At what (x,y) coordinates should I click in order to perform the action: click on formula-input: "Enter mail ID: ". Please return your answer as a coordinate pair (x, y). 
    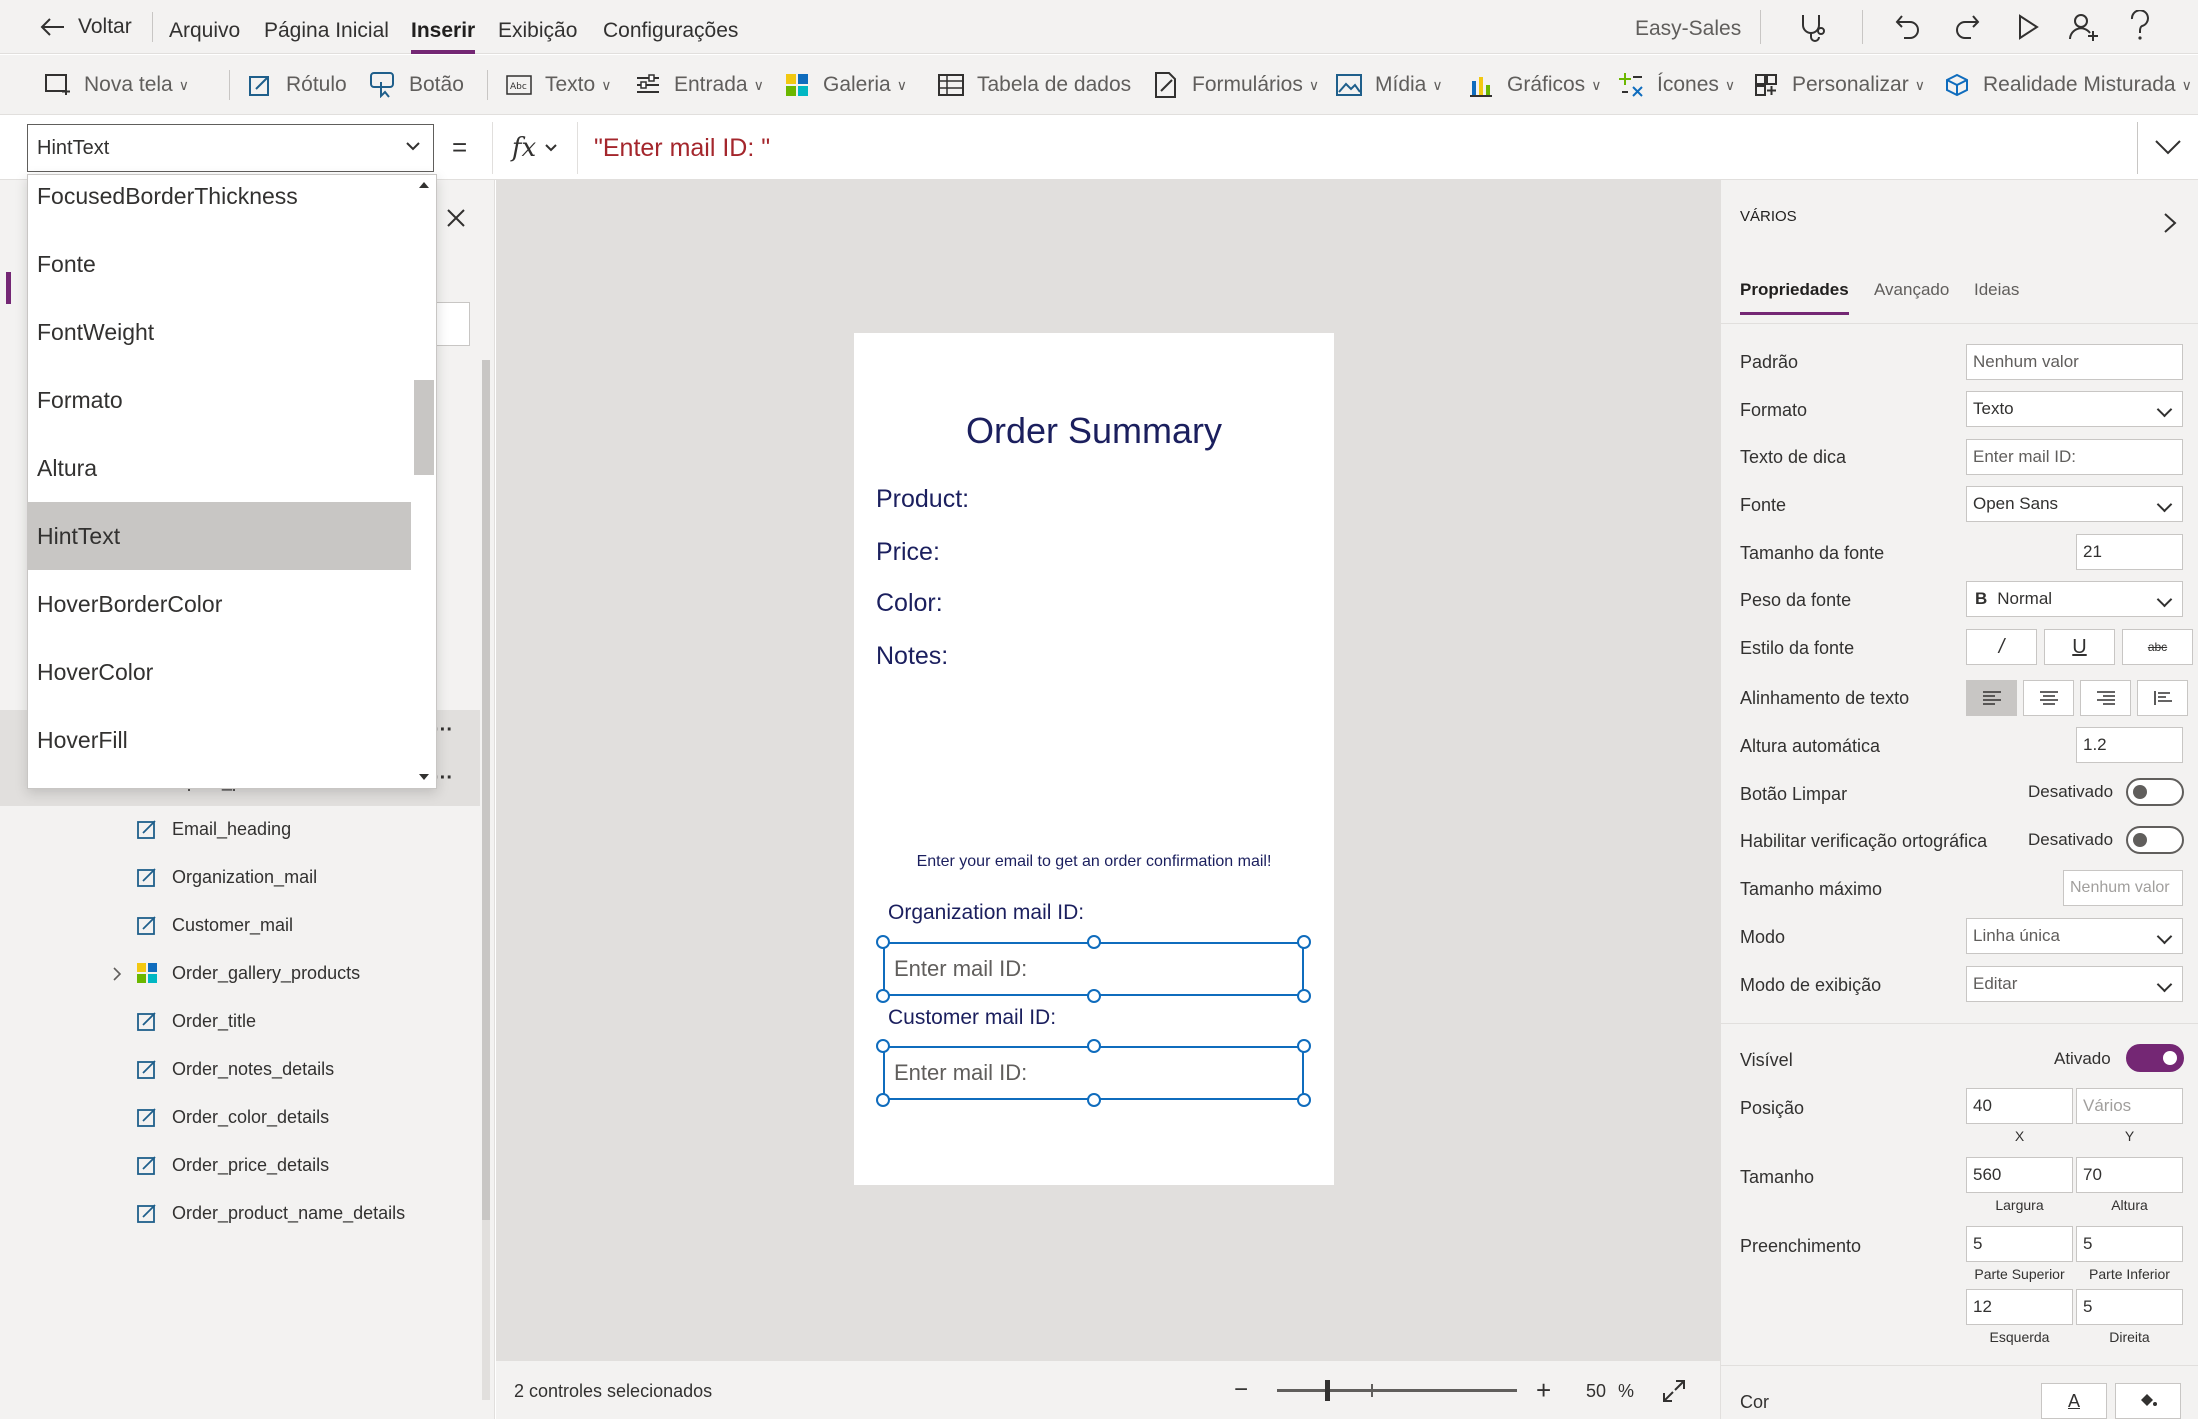
    Looking at the image, I should click on (1357, 148).